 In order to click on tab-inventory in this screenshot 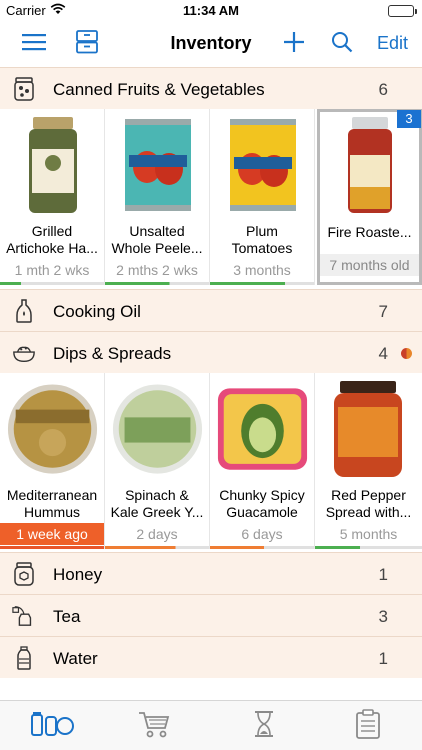, I will do `click(52, 726)`.